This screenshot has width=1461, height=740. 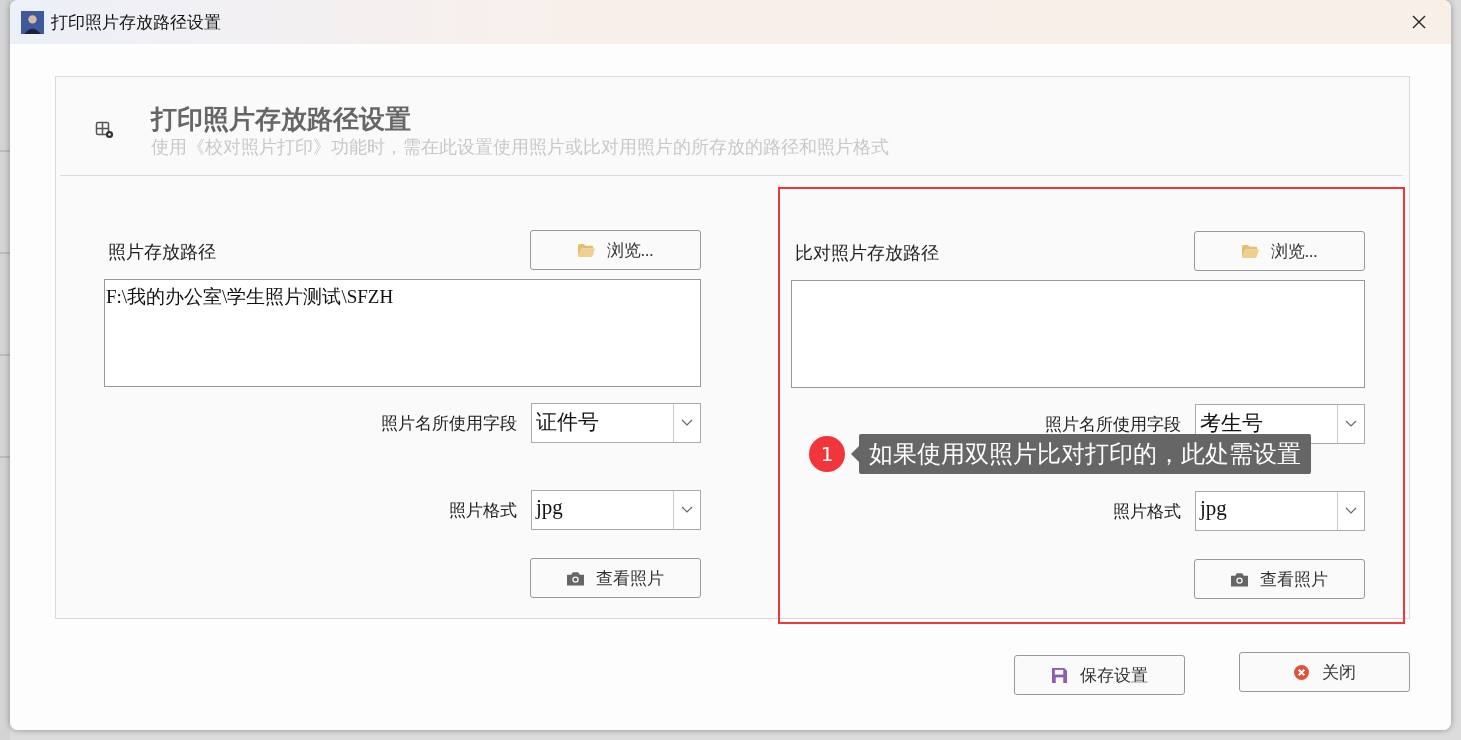 I want to click on dropdown: 证件号, so click(x=616, y=423).